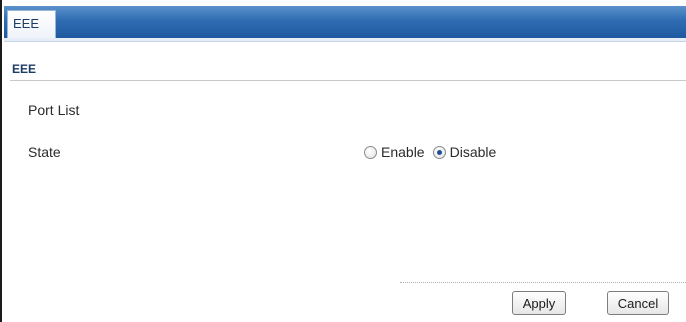 This screenshot has width=686, height=322. I want to click on state-label: State, so click(44, 152).